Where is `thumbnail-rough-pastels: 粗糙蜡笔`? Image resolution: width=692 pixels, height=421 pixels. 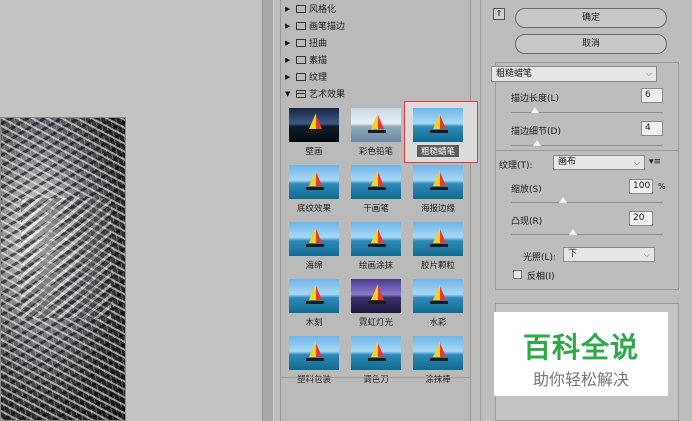 thumbnail-rough-pastels: 粗糙蜡笔 is located at coordinates (441, 132).